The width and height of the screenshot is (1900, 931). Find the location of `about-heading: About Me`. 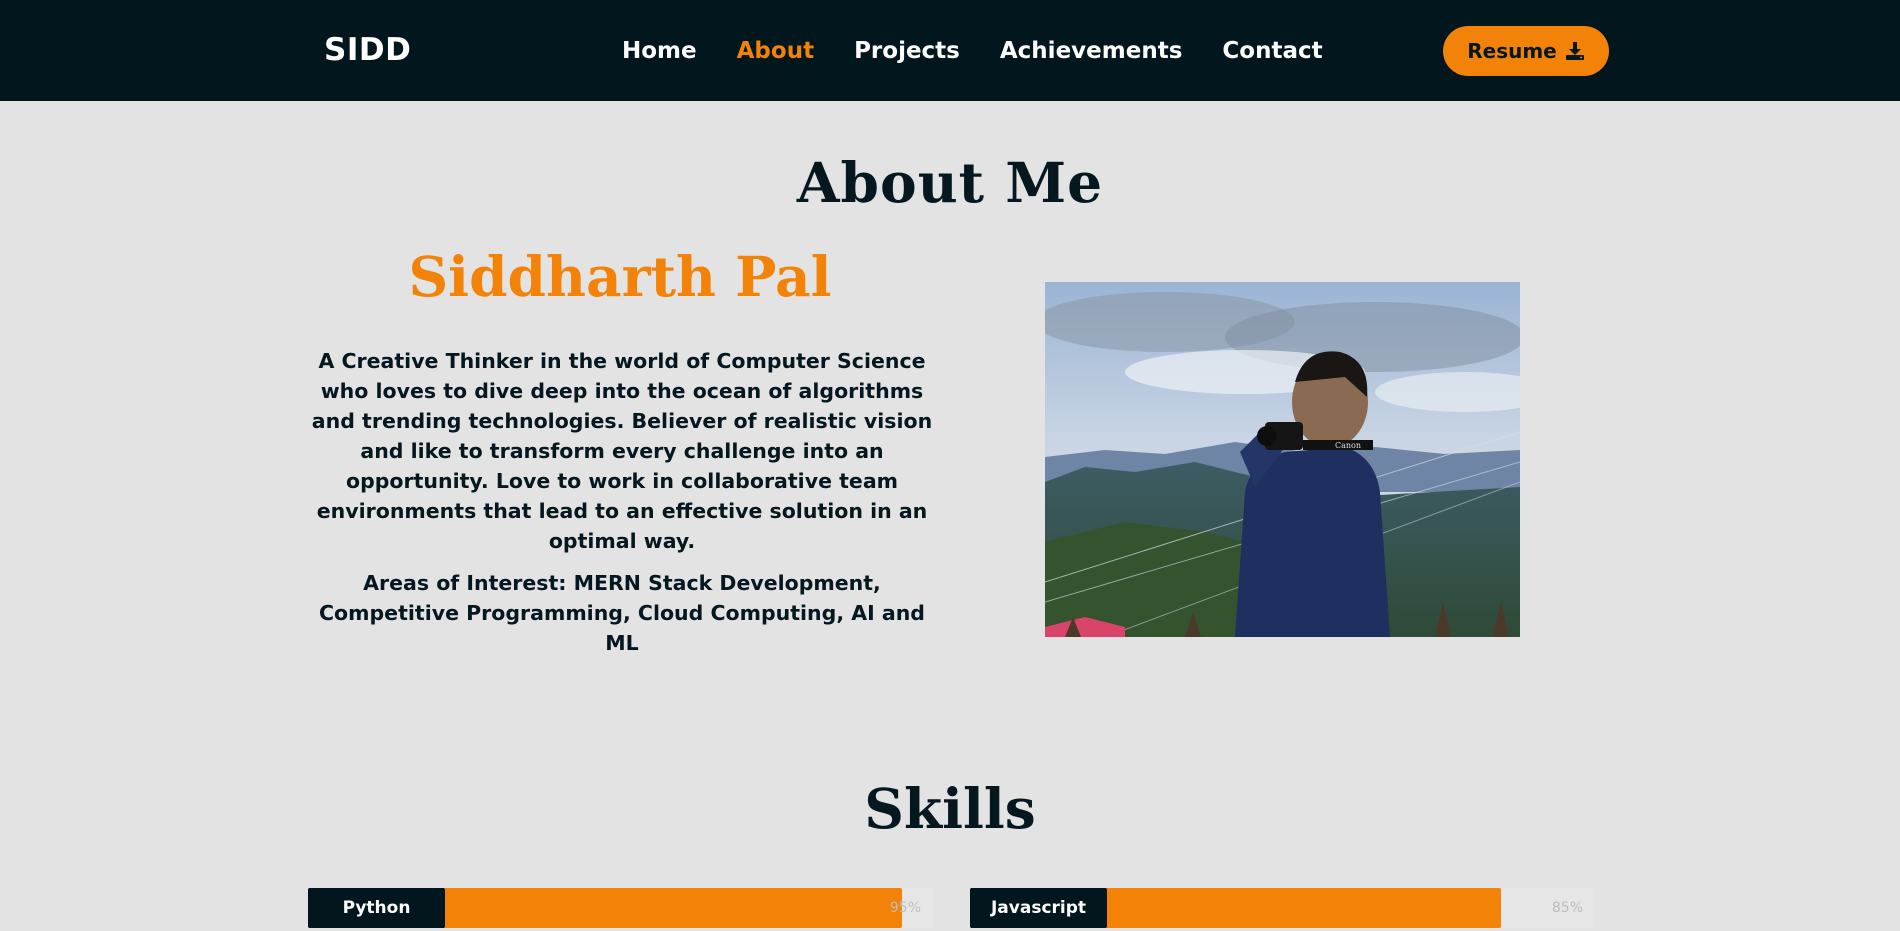

about-heading: About Me is located at coordinates (950, 182).